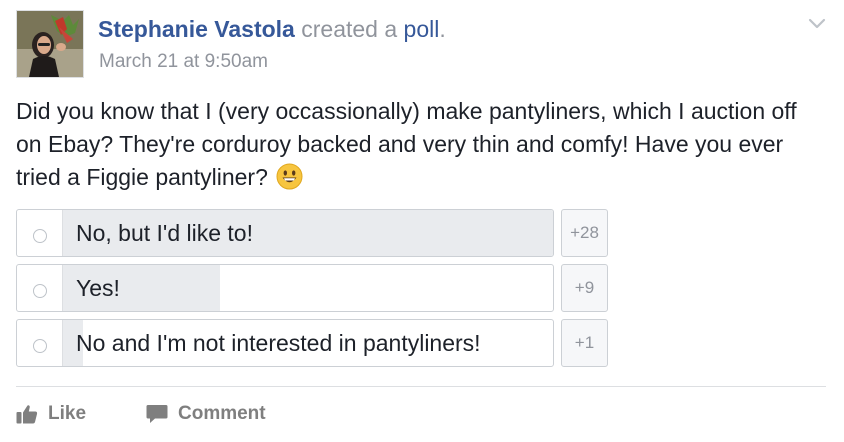 The width and height of the screenshot is (844, 442). I want to click on comment-button: Comment, so click(206, 414).